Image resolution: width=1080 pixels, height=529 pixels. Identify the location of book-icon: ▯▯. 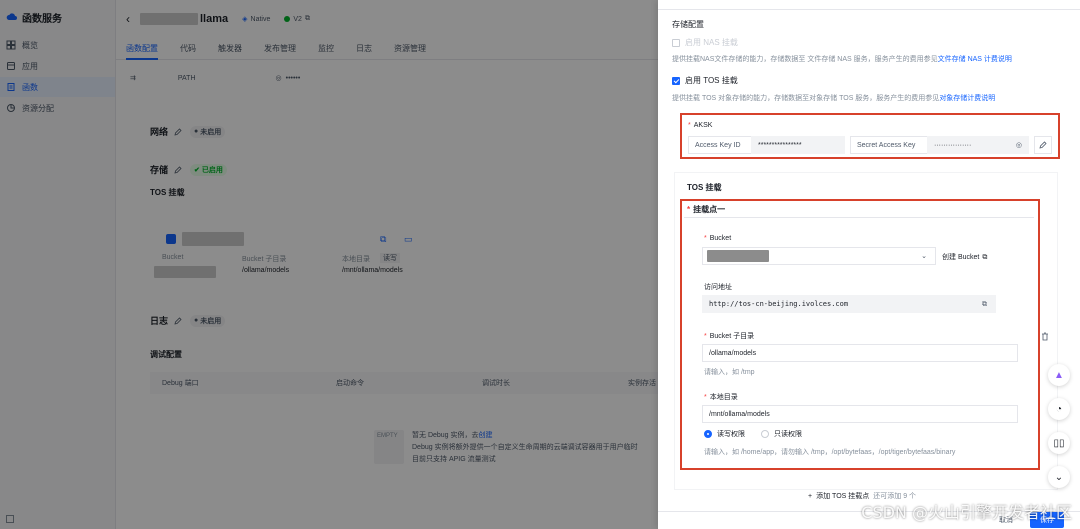
(1059, 443).